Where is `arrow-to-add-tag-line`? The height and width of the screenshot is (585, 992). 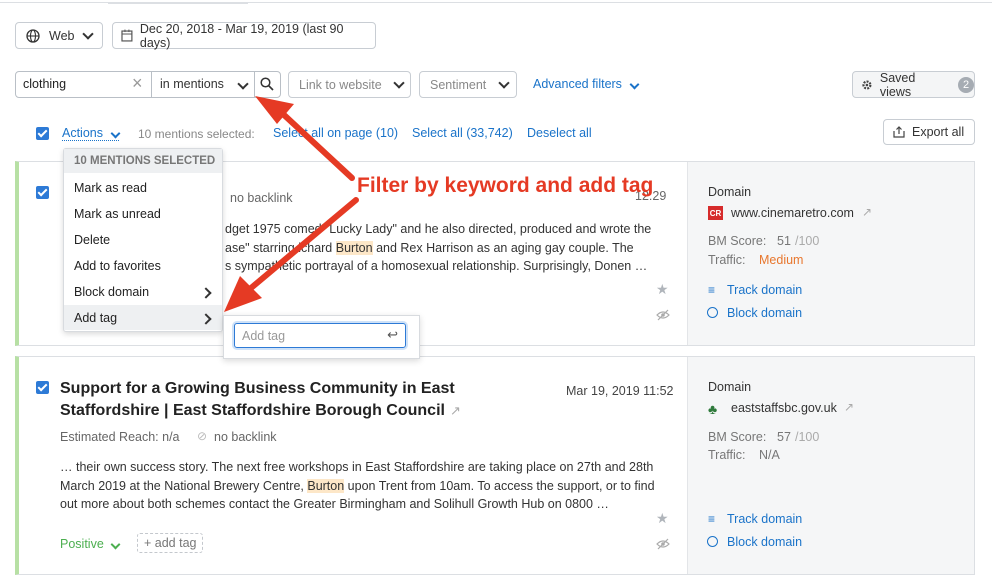
arrow-to-add-tag-line is located at coordinates (303, 244).